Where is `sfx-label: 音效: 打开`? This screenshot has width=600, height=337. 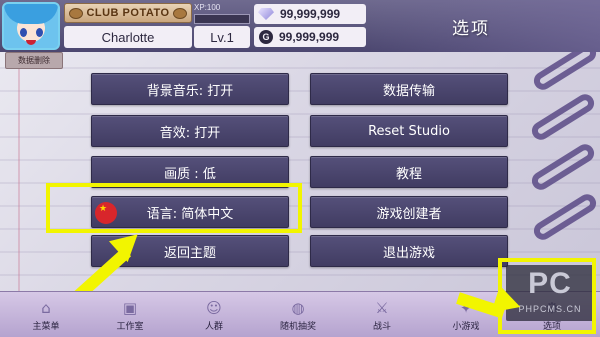 sfx-label: 音效: 打开 is located at coordinates (190, 133).